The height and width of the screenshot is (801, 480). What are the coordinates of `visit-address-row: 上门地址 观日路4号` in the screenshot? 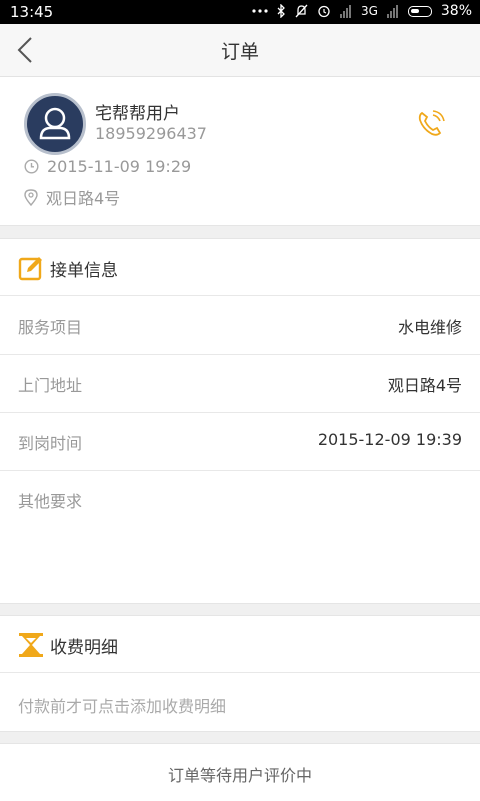 It's located at (240, 383).